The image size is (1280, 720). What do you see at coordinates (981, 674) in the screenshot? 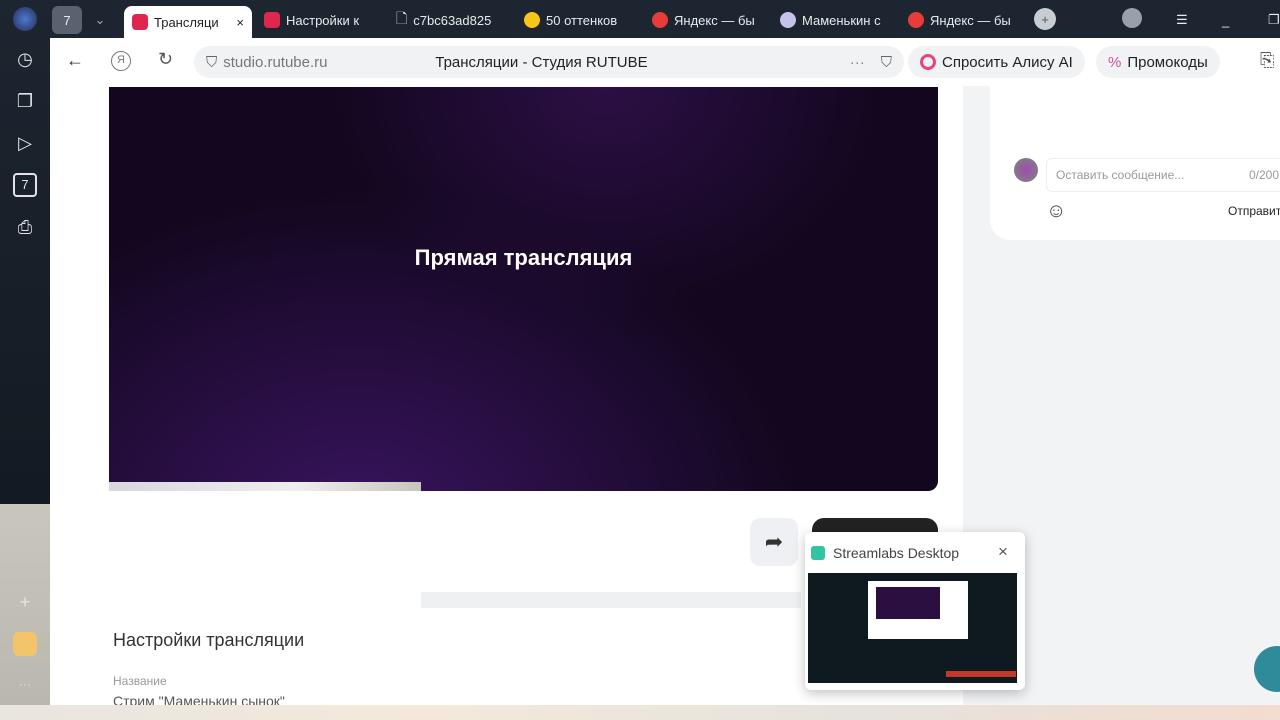
I see `thumbnail-bar` at bounding box center [981, 674].